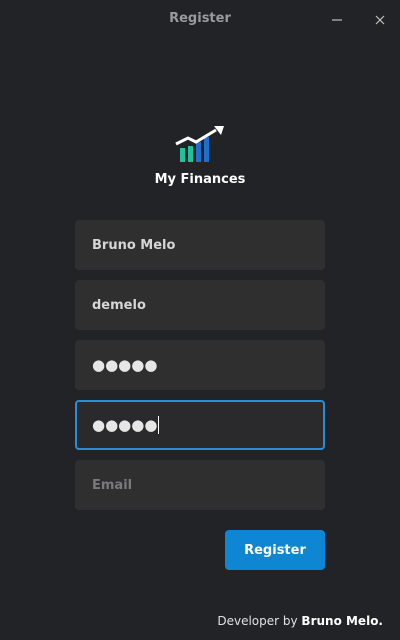  I want to click on confirm-password-mask: ●●●●●, so click(125, 425).